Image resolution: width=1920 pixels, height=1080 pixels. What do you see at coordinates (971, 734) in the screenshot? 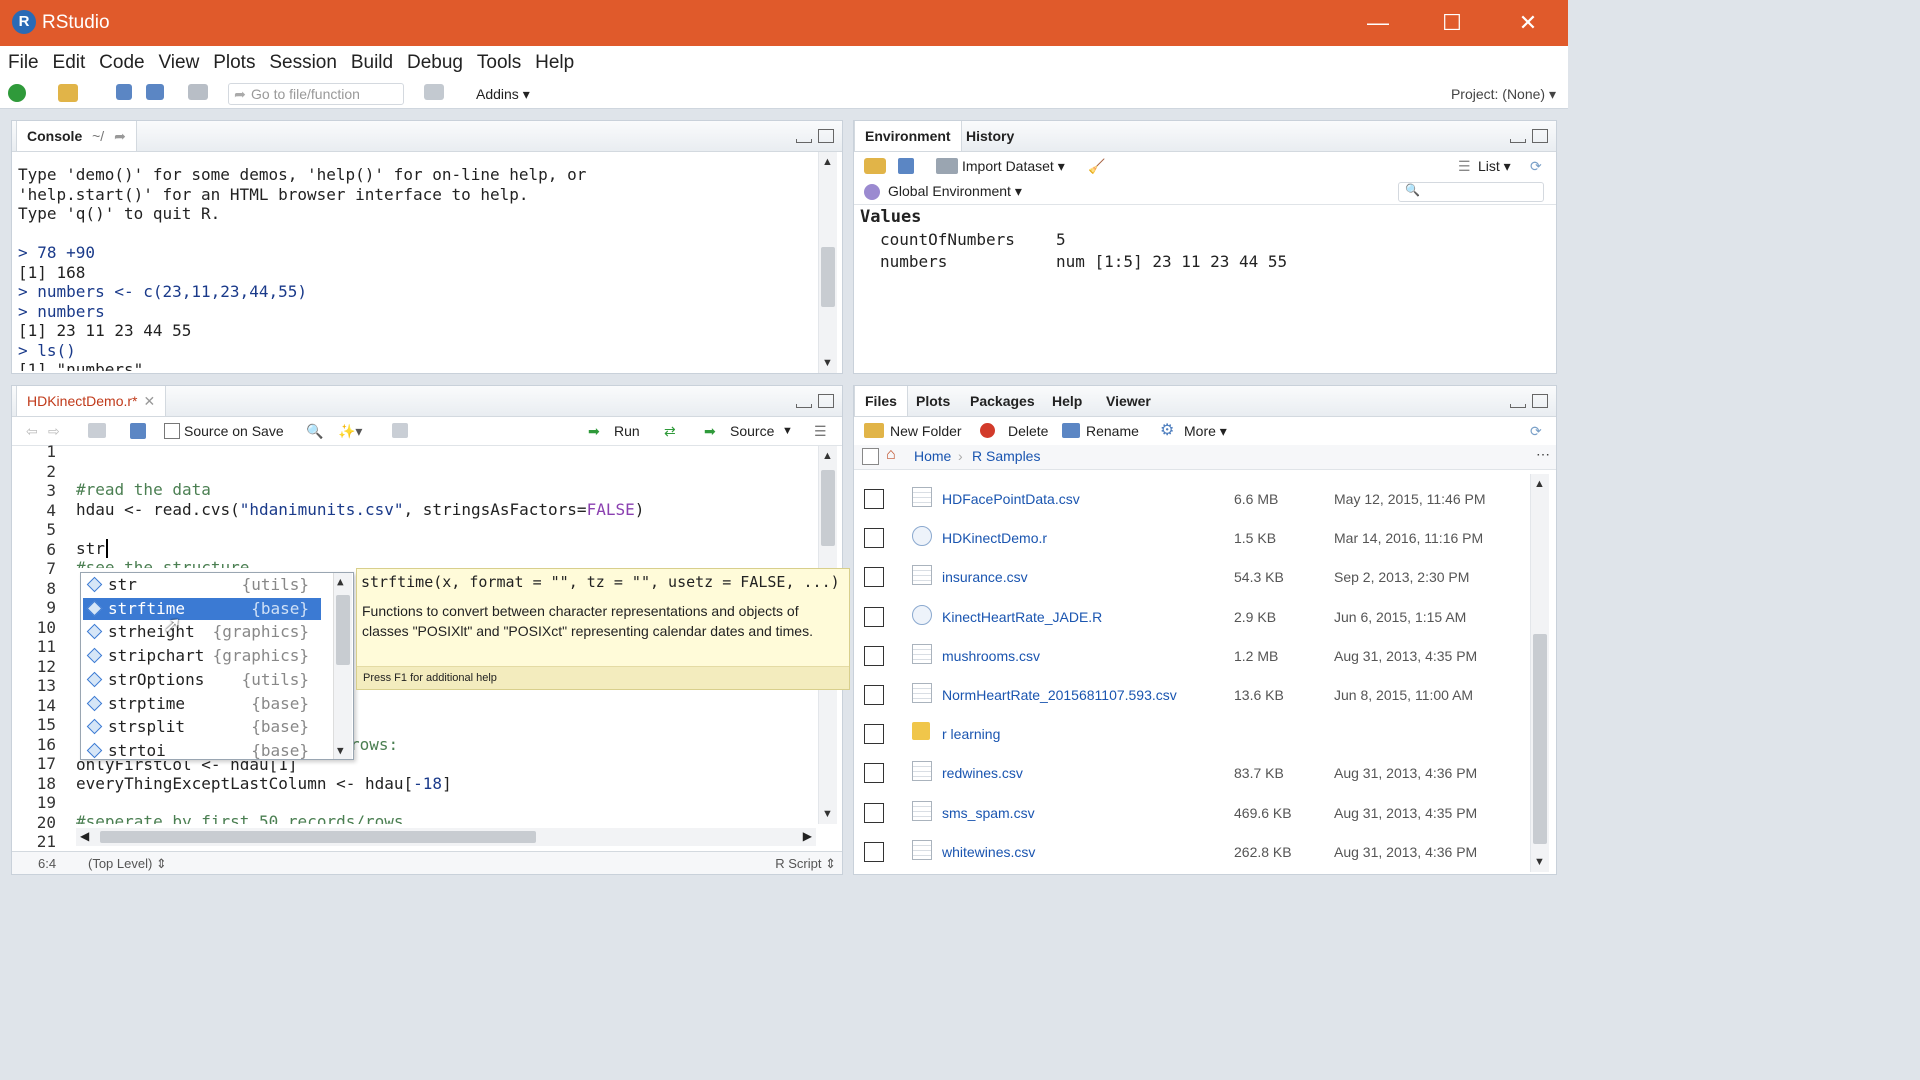
I see `file-name-link: r learning` at bounding box center [971, 734].